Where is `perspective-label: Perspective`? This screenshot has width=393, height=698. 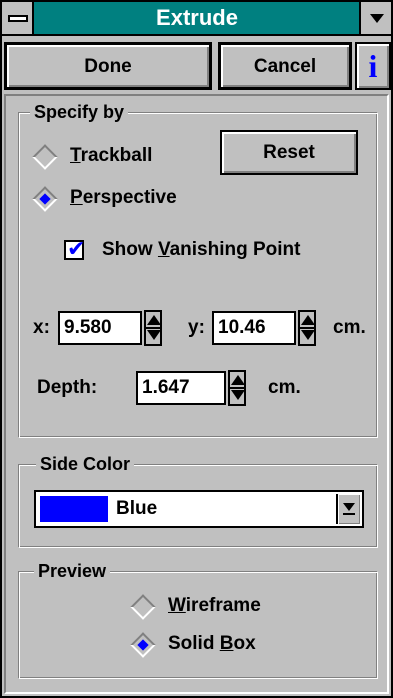 perspective-label: Perspective is located at coordinates (123, 198).